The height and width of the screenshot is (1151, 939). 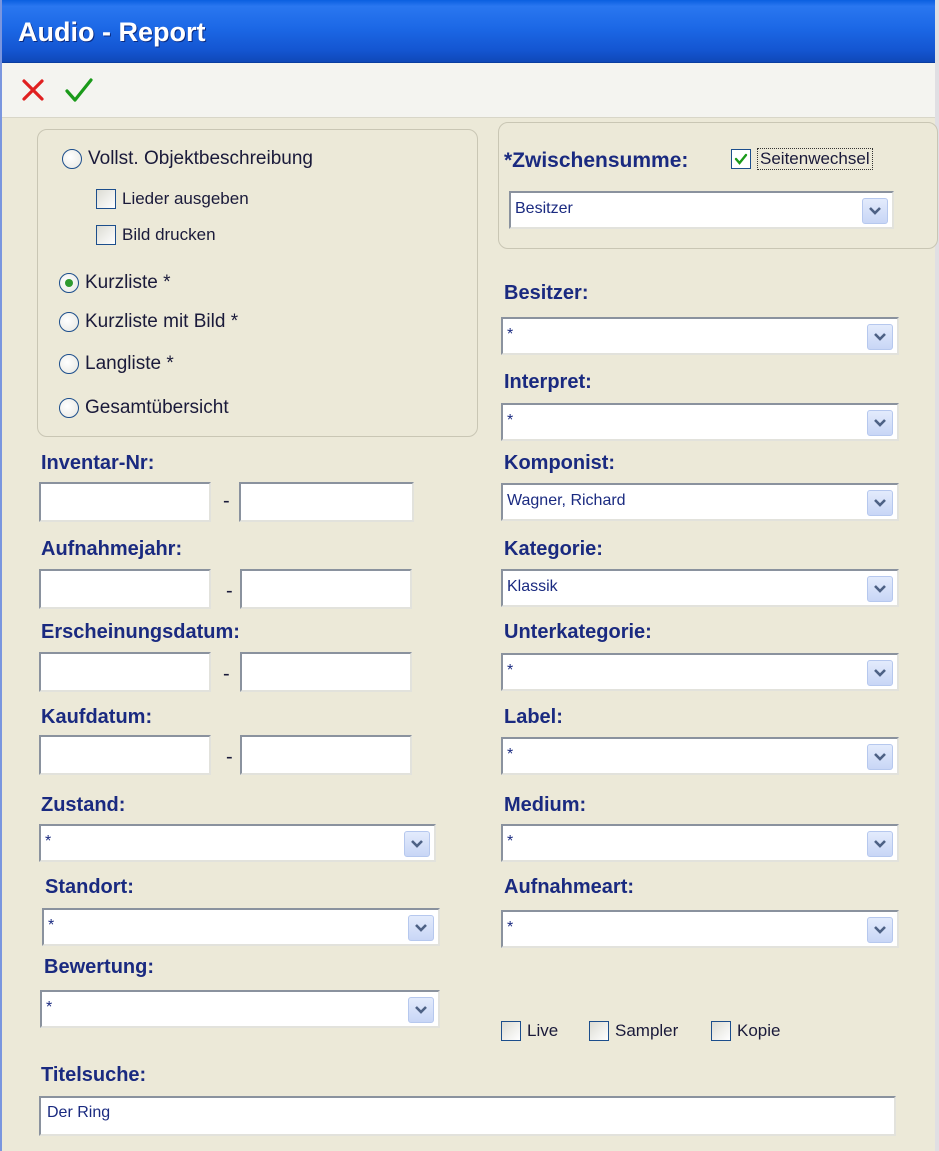 I want to click on title-search-input: Der Ring, so click(x=467, y=1116).